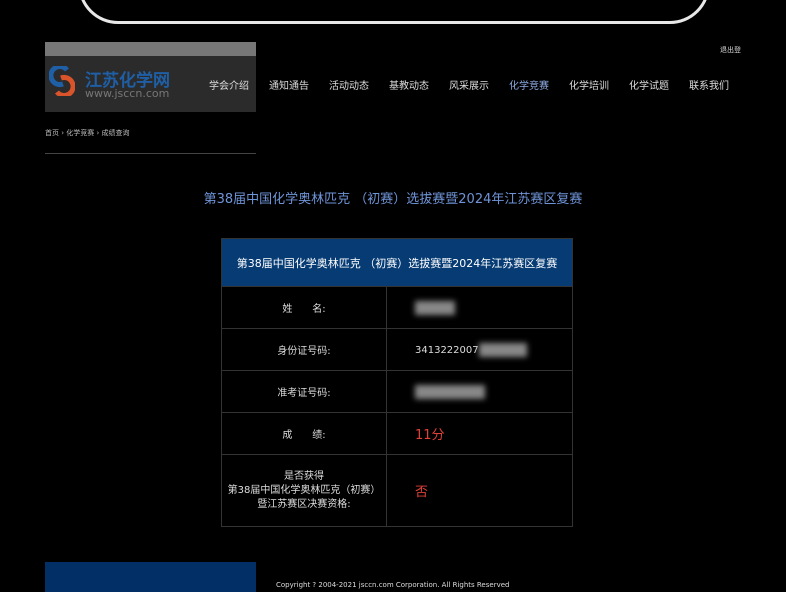 The width and height of the screenshot is (786, 592). What do you see at coordinates (229, 84) in the screenshot?
I see `nav-item: 学会介绍` at bounding box center [229, 84].